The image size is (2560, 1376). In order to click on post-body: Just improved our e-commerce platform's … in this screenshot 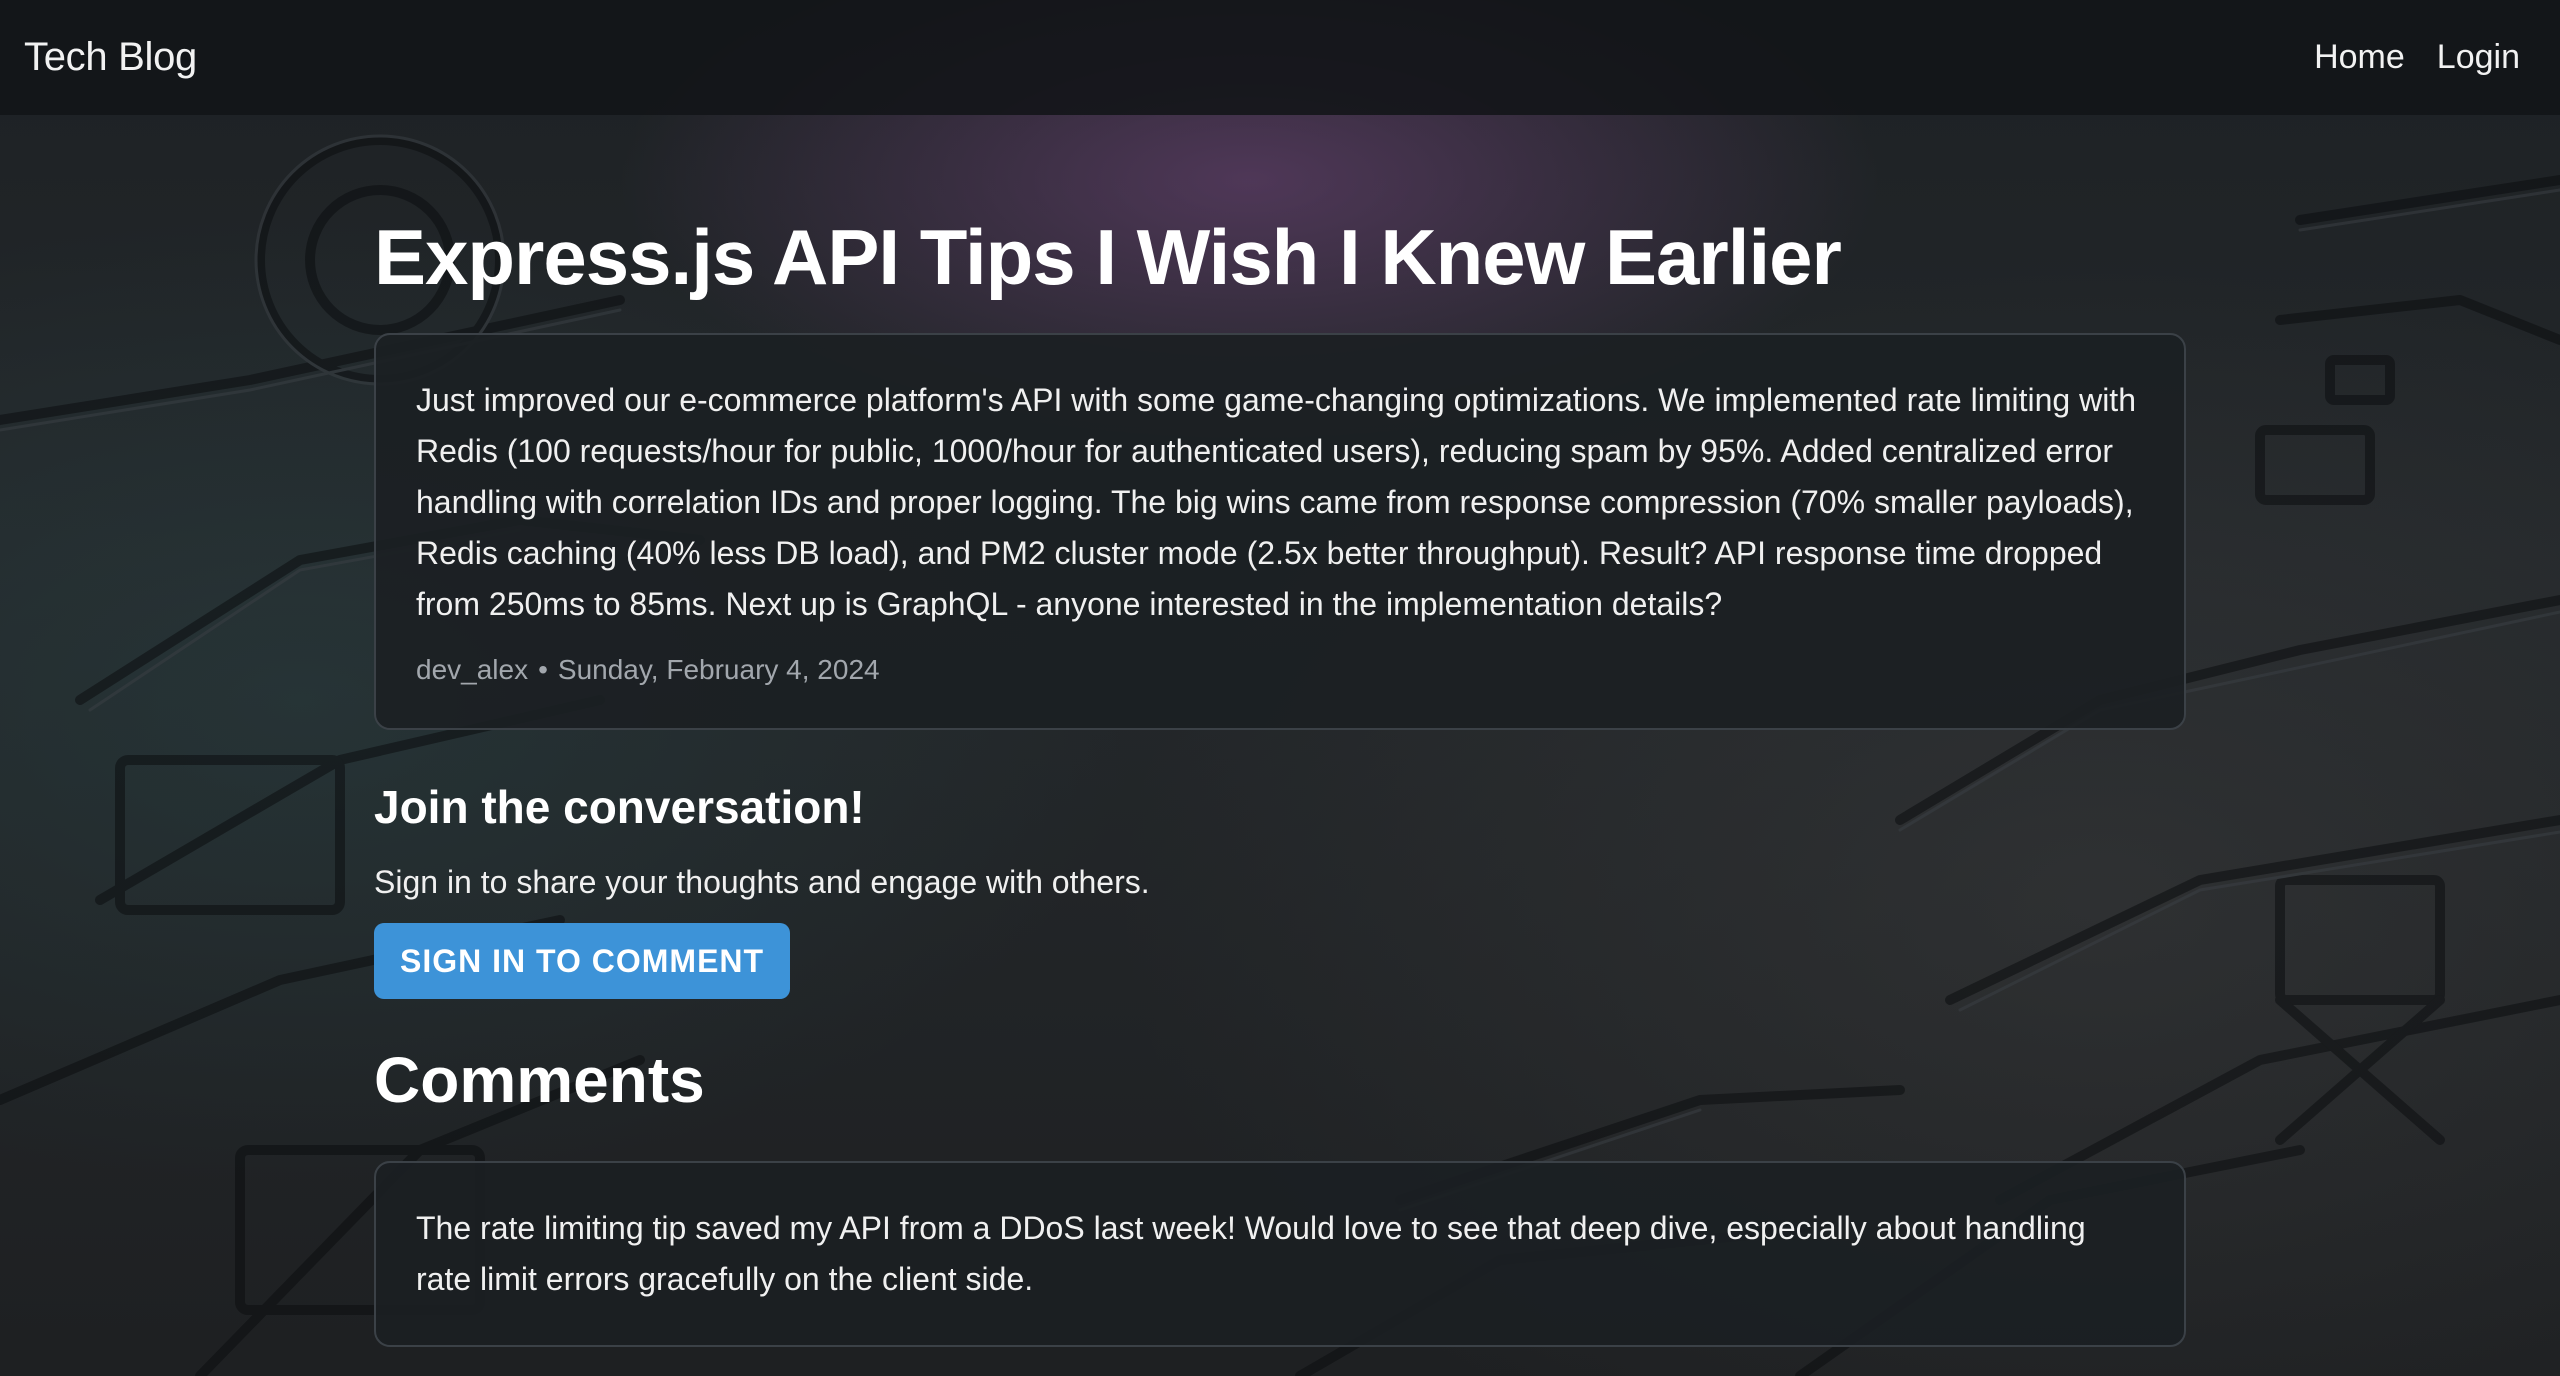, I will do `click(1276, 501)`.